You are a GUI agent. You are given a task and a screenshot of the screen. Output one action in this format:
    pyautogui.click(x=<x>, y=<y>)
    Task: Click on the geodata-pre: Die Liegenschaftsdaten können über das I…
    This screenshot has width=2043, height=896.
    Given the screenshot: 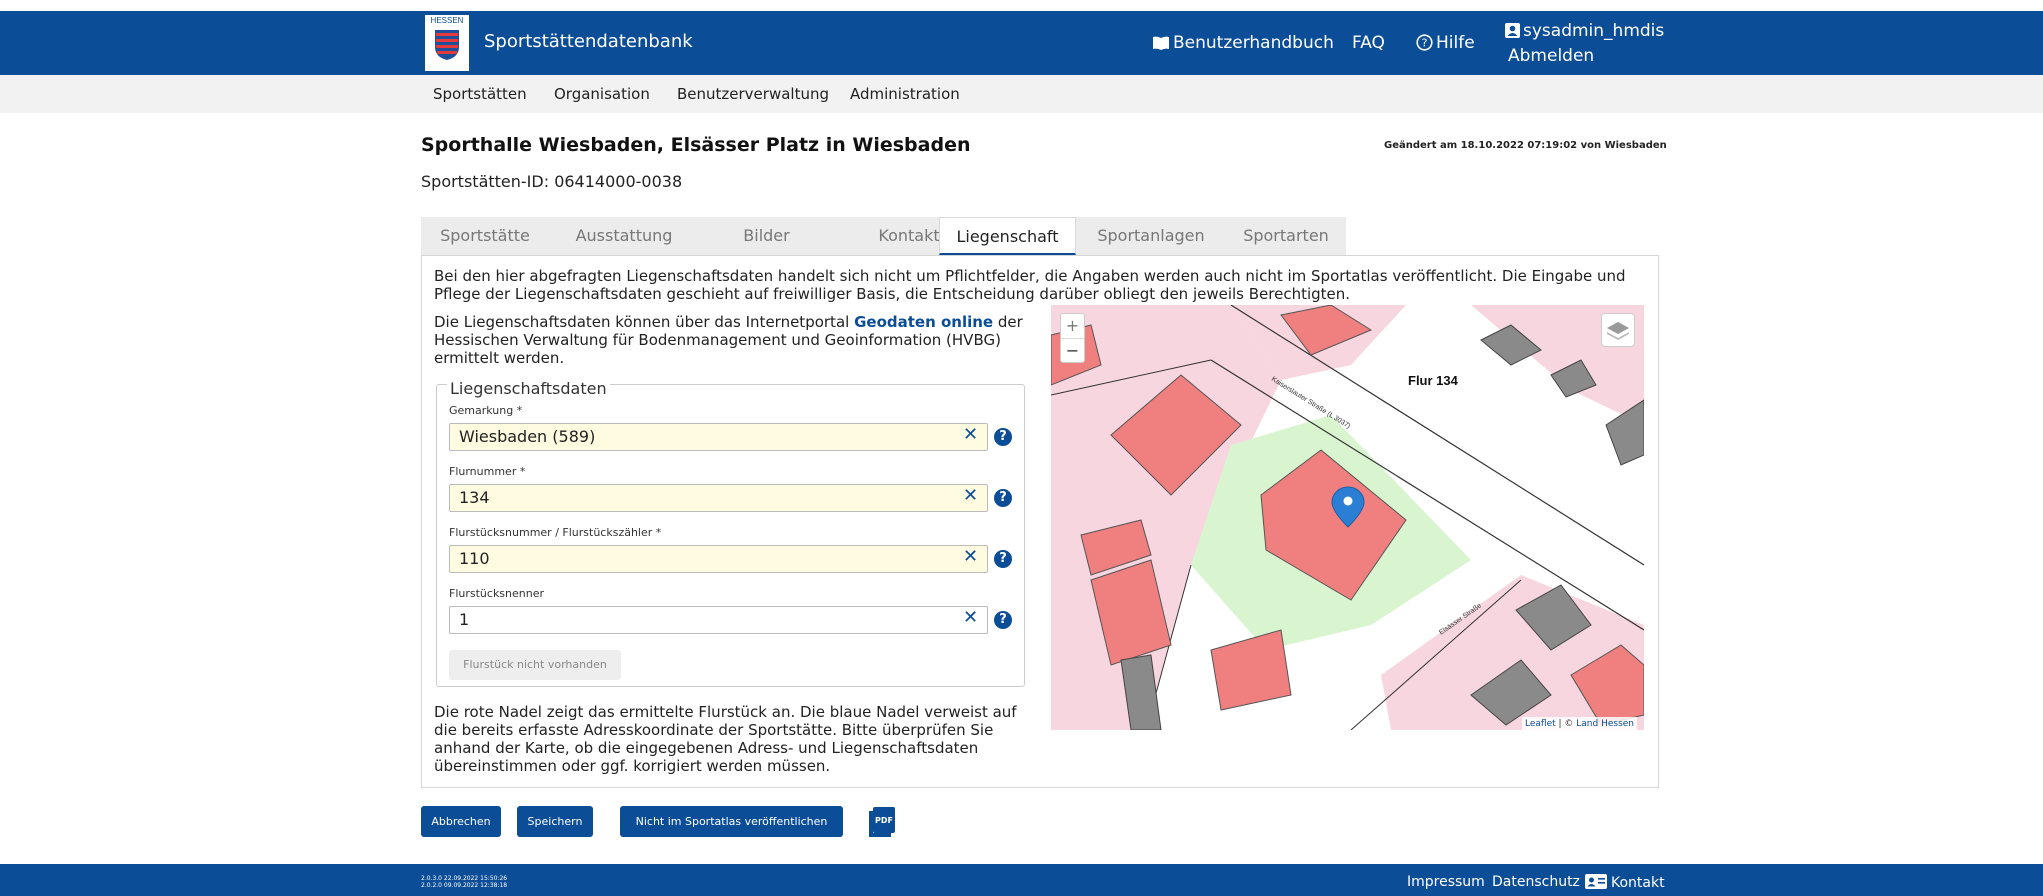 What is the action you would take?
    pyautogui.click(x=644, y=322)
    